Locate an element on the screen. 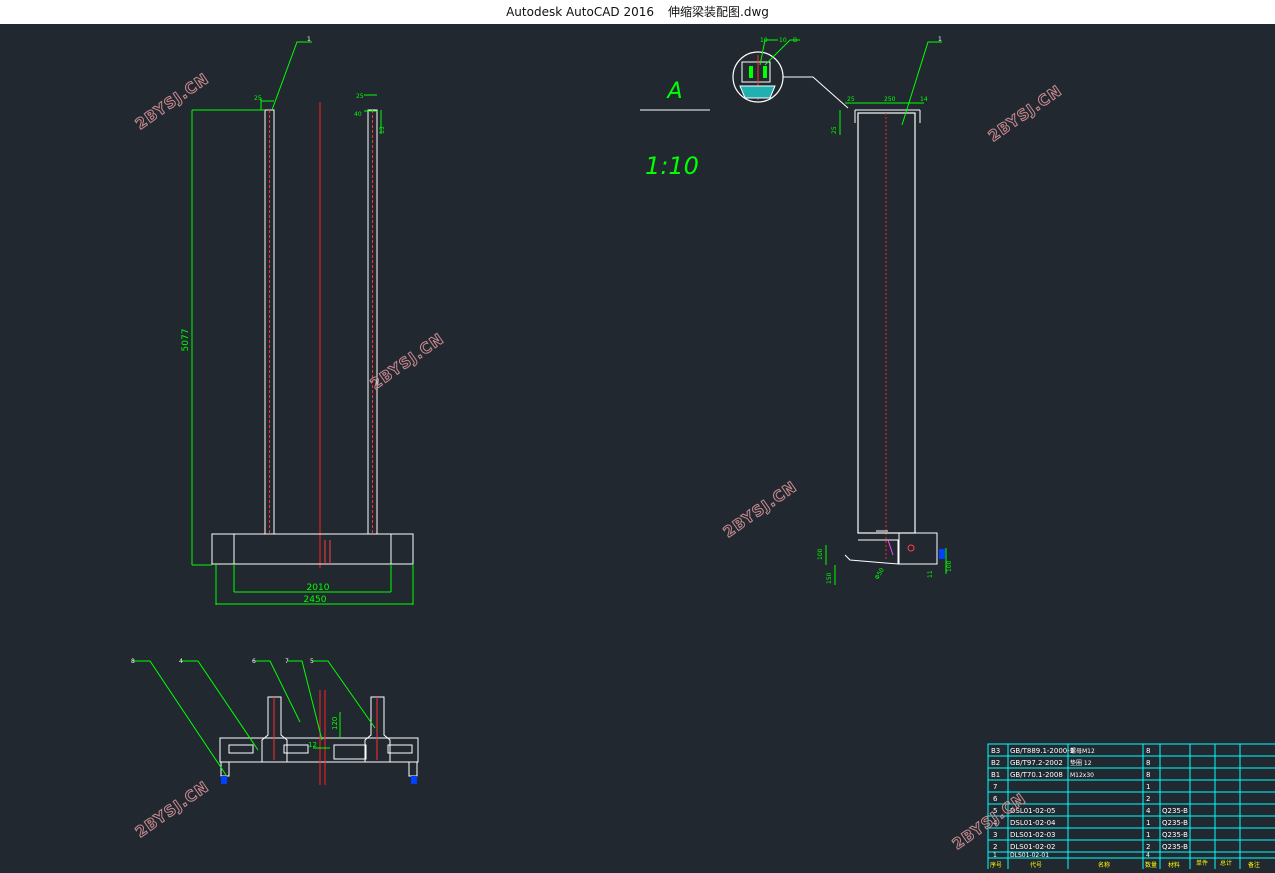 The width and height of the screenshot is (1275, 873). plan-dim-1: 120 is located at coordinates (335, 723).